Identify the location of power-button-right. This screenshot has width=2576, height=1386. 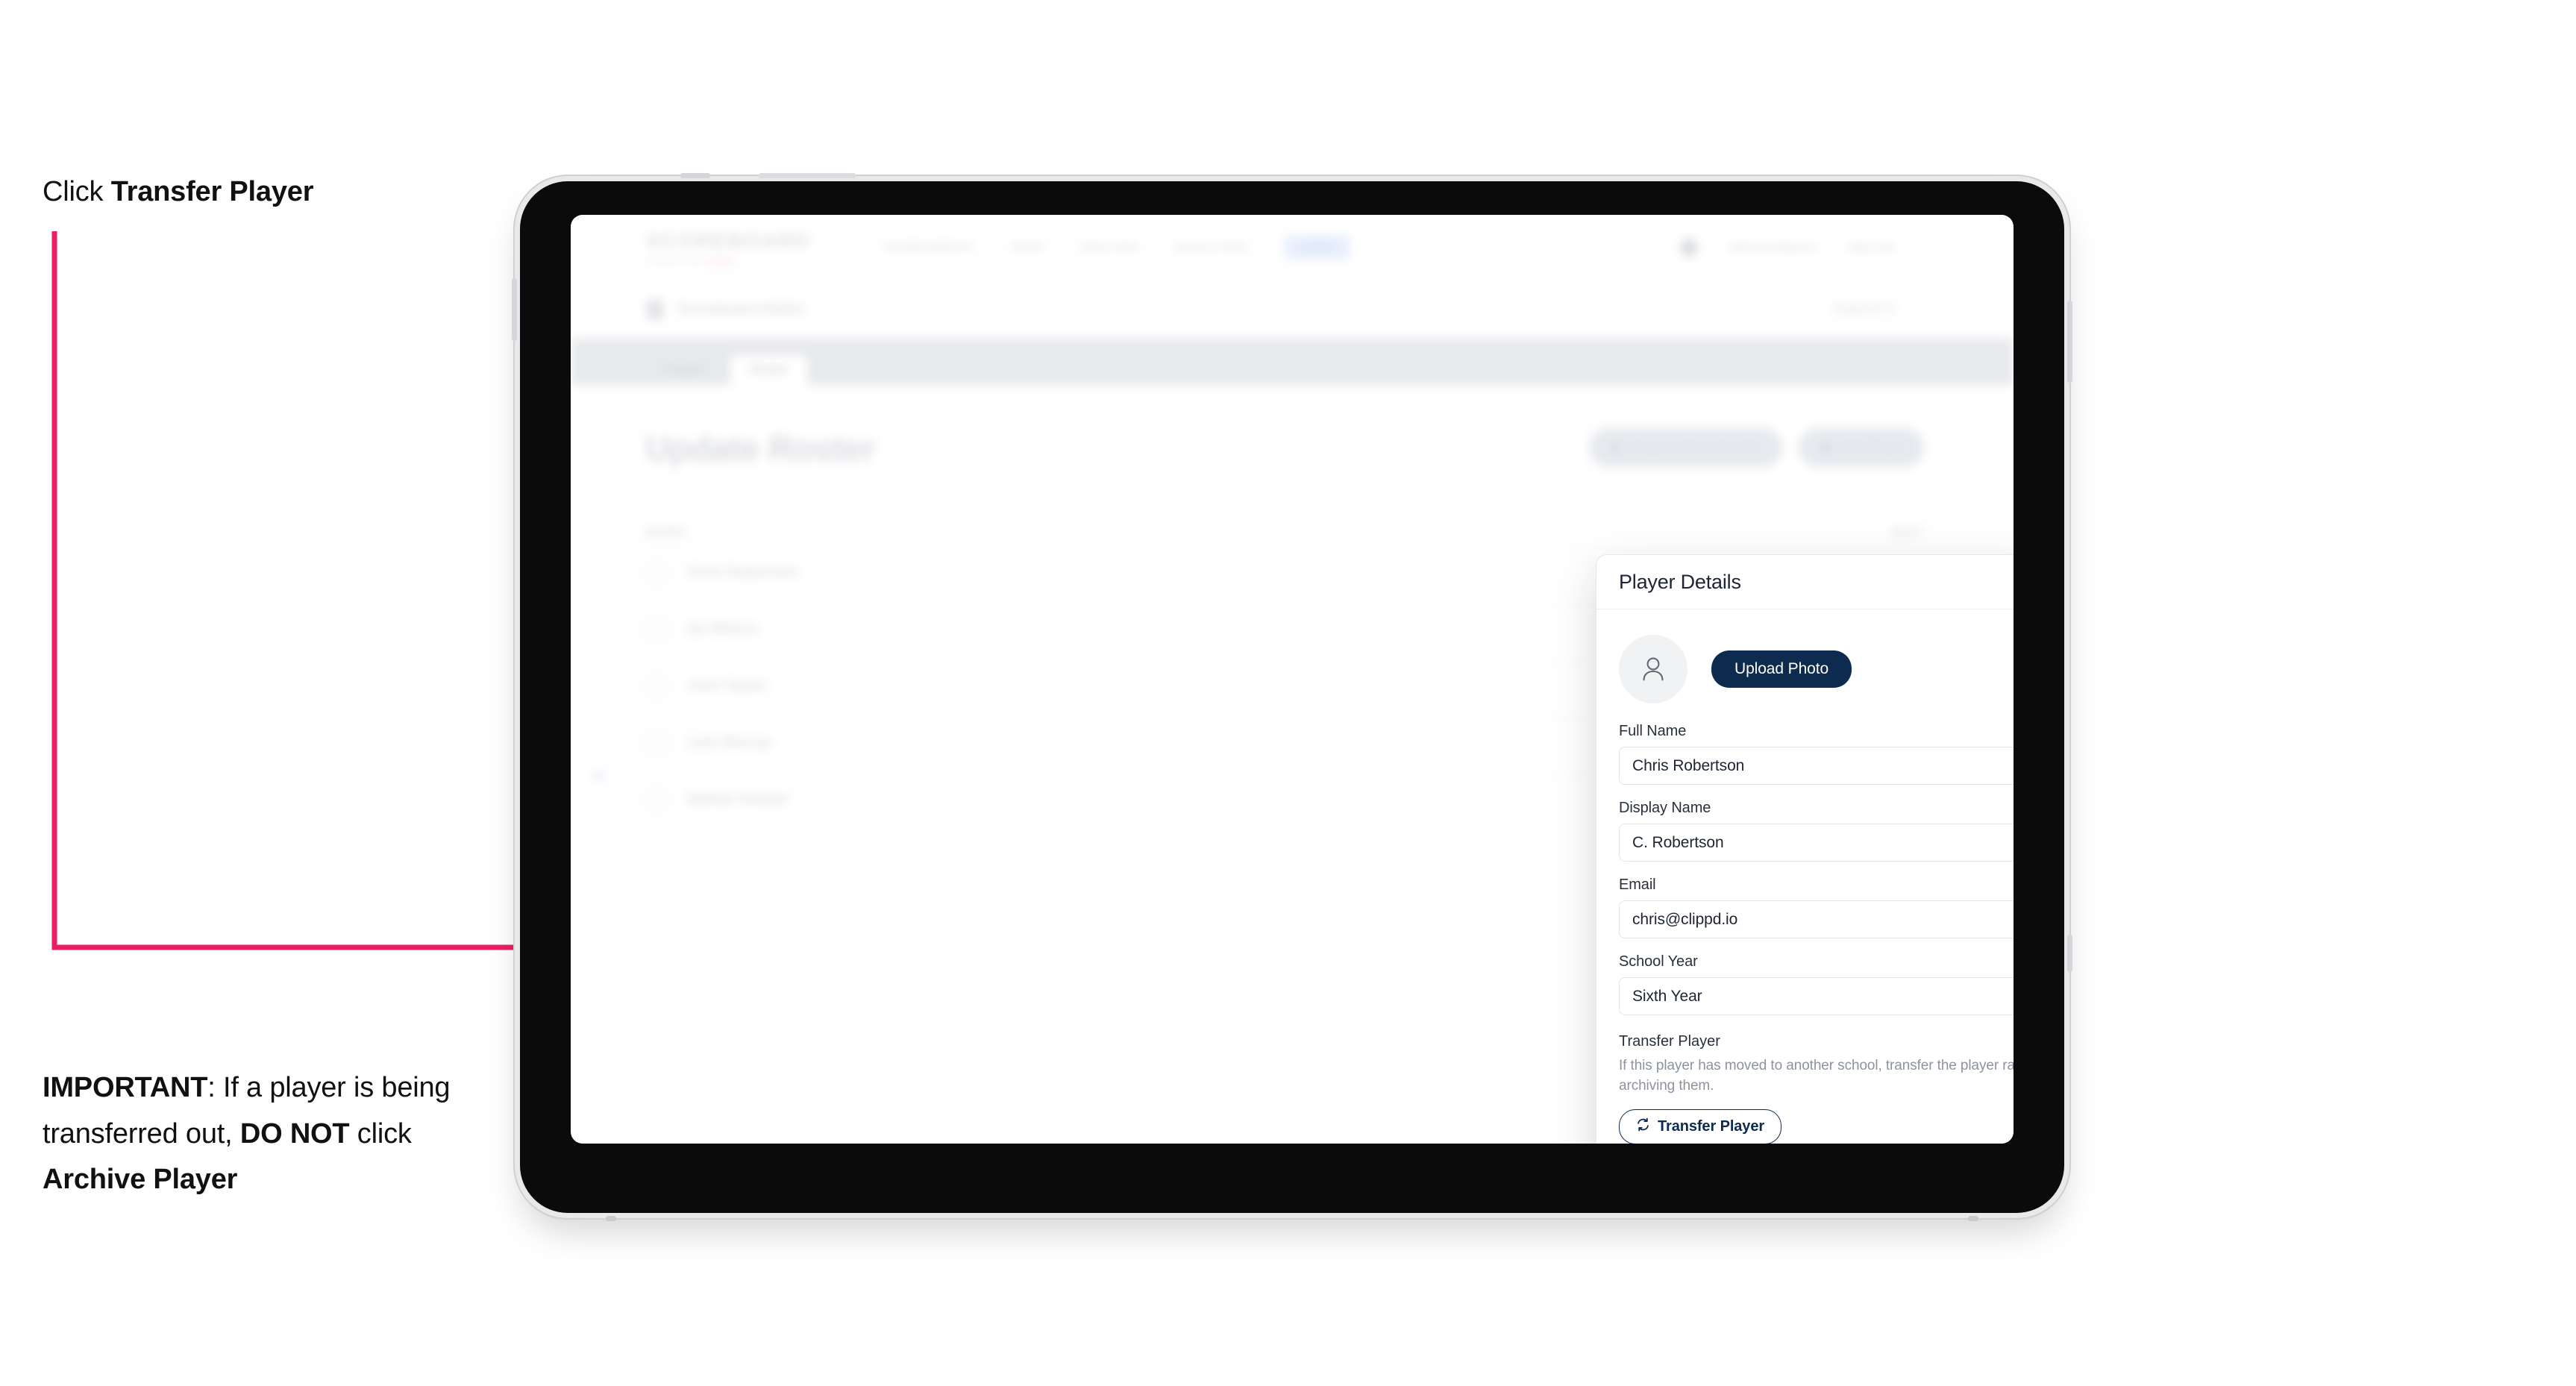
(2069, 342).